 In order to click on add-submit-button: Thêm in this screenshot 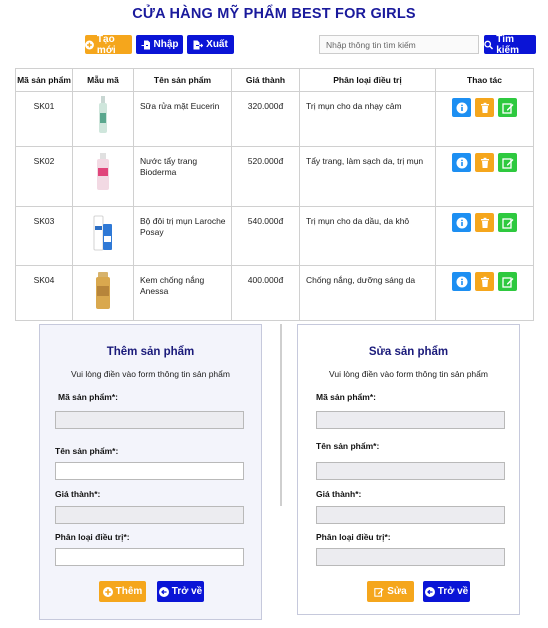, I will do `click(122, 591)`.